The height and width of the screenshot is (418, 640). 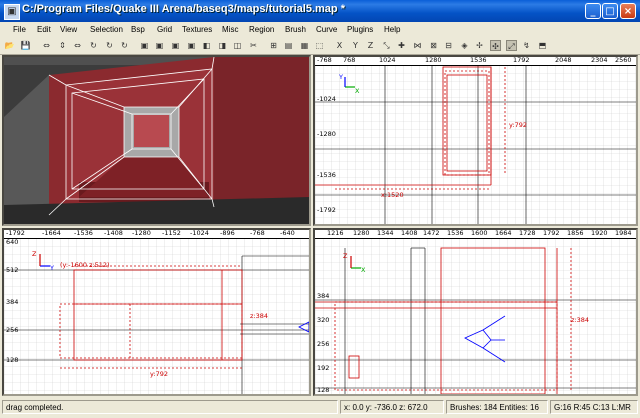 What do you see at coordinates (409, 233) in the screenshot?
I see `tick-label: 1408` at bounding box center [409, 233].